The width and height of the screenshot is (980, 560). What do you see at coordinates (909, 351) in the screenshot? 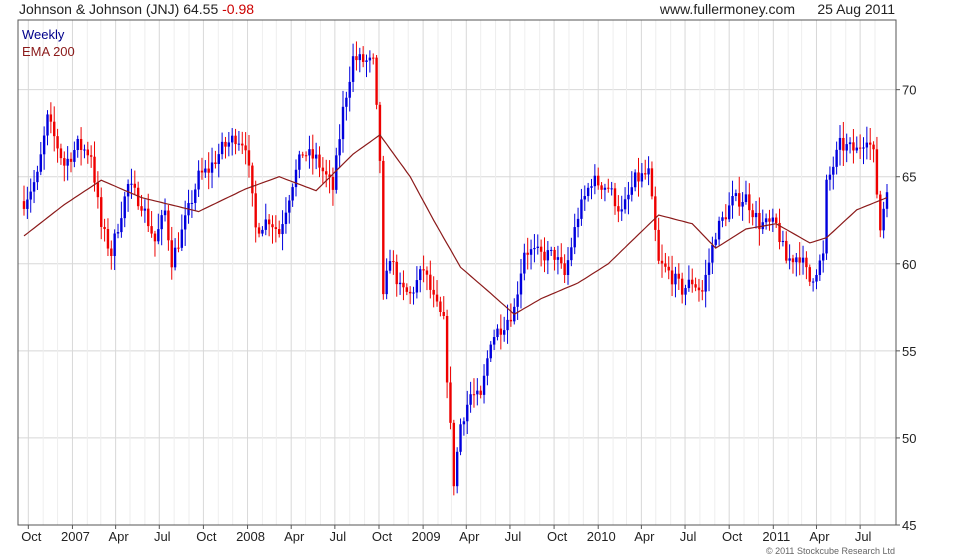
I see `y-tick-label: 55` at bounding box center [909, 351].